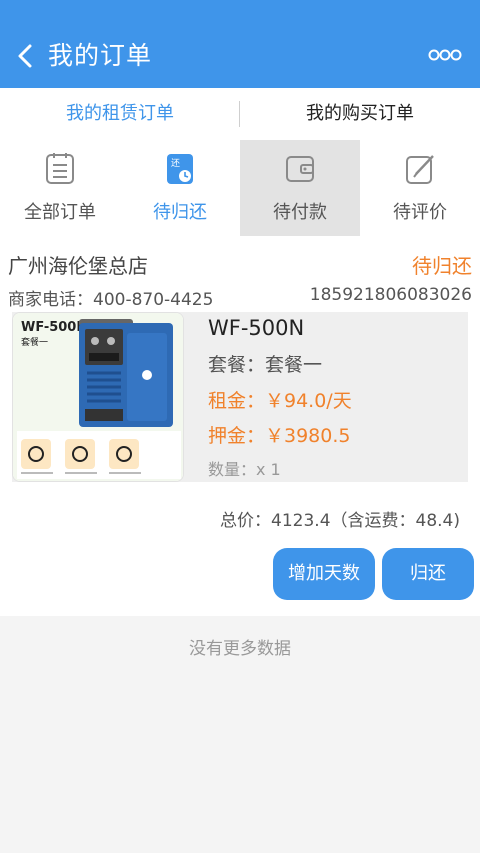  What do you see at coordinates (300, 188) in the screenshot?
I see `tab-to-pay: 待付款` at bounding box center [300, 188].